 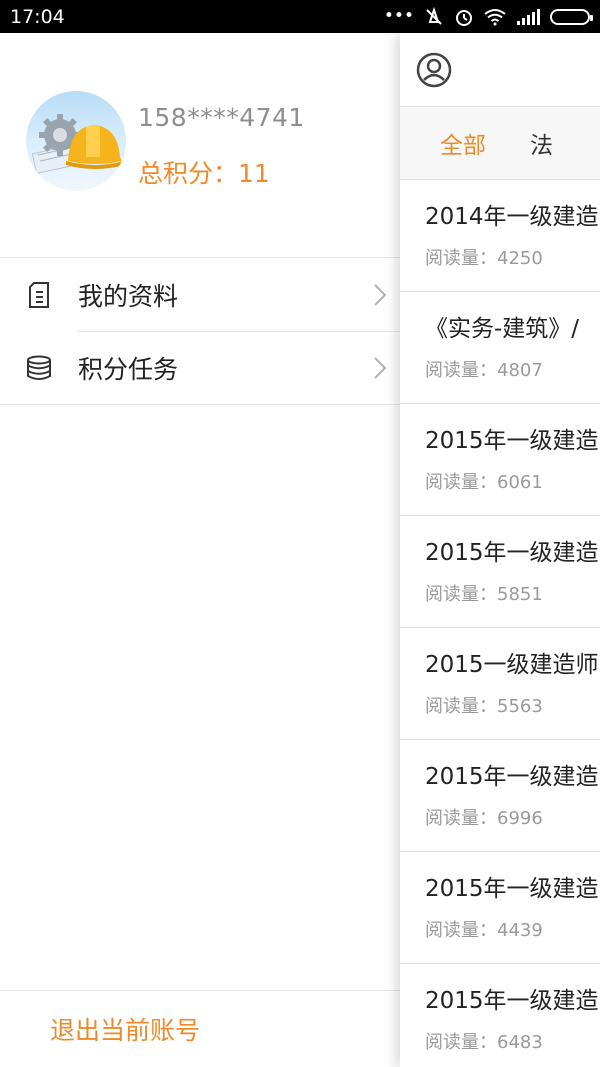 What do you see at coordinates (200, 145) in the screenshot?
I see `profile-header: 158****4741 总积分：11` at bounding box center [200, 145].